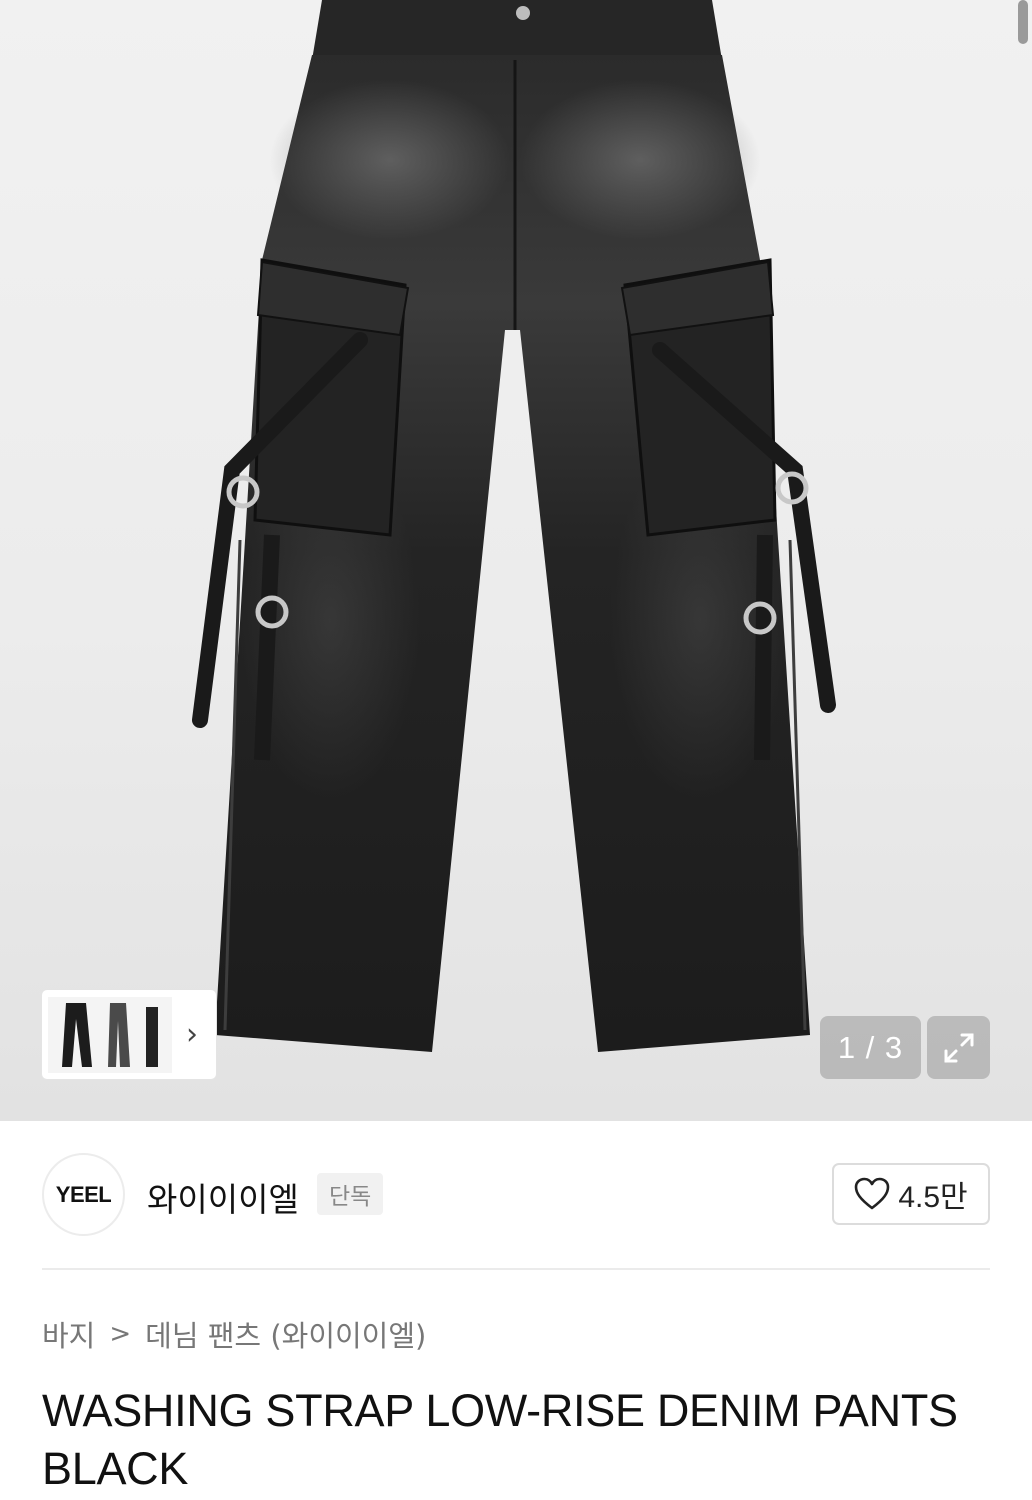  Describe the element at coordinates (120, 1334) in the screenshot. I see `chevron-right-icon: >` at that location.